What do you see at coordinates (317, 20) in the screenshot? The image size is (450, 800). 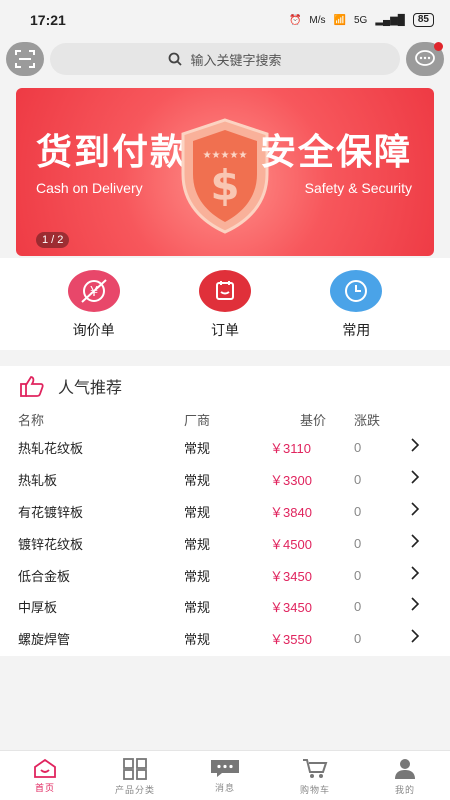 I see `network-speed: M/s` at bounding box center [317, 20].